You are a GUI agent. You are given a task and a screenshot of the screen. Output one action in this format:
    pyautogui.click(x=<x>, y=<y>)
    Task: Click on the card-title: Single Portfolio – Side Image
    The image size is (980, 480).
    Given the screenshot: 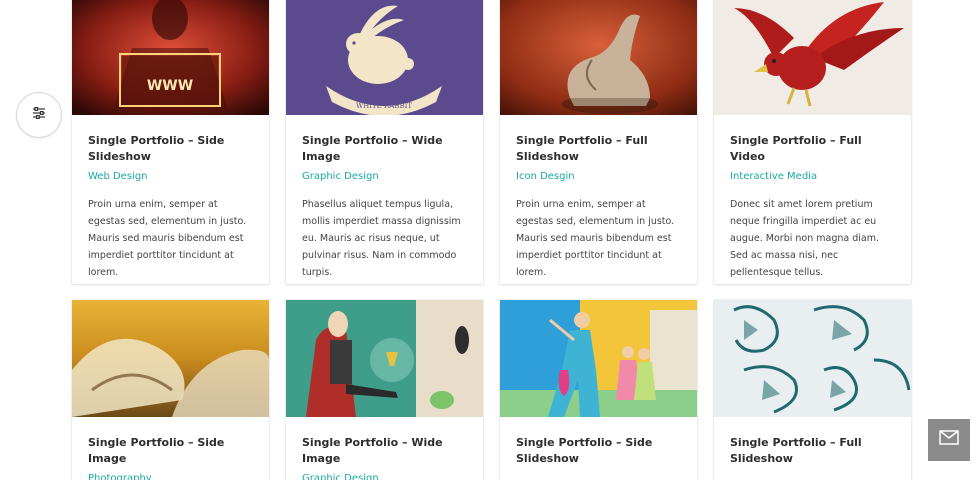 What is the action you would take?
    pyautogui.click(x=171, y=451)
    